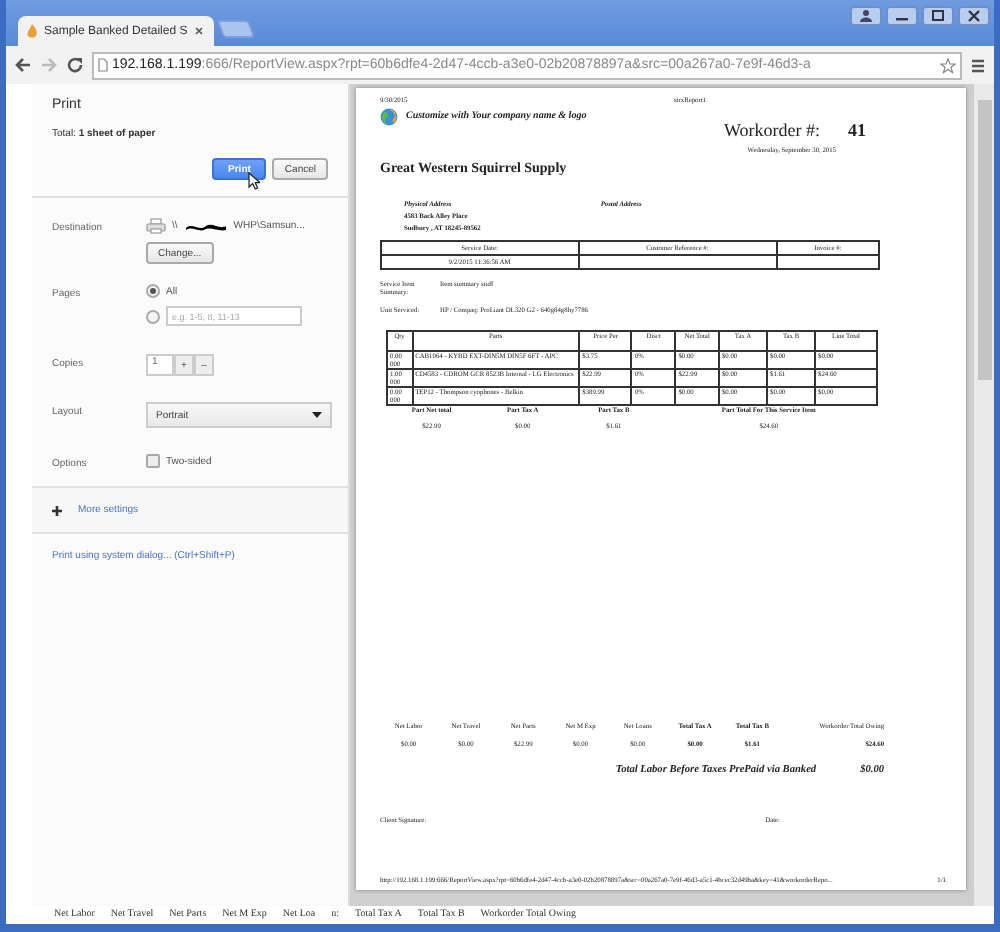 The height and width of the screenshot is (932, 1000). Describe the element at coordinates (389, 117) in the screenshot. I see `globe-icon` at that location.